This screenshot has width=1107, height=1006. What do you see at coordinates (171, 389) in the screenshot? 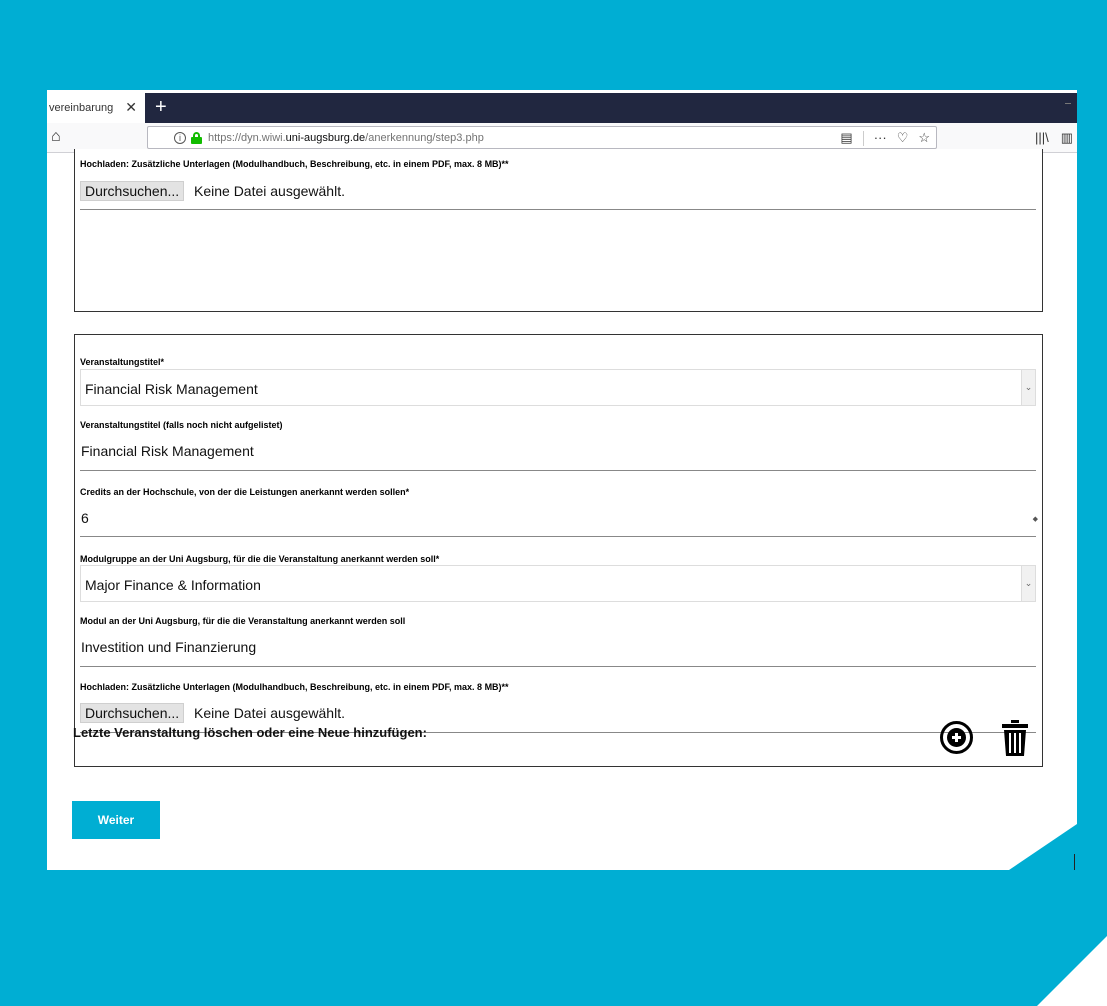
I see `title-select-value: Financial Risk Management` at bounding box center [171, 389].